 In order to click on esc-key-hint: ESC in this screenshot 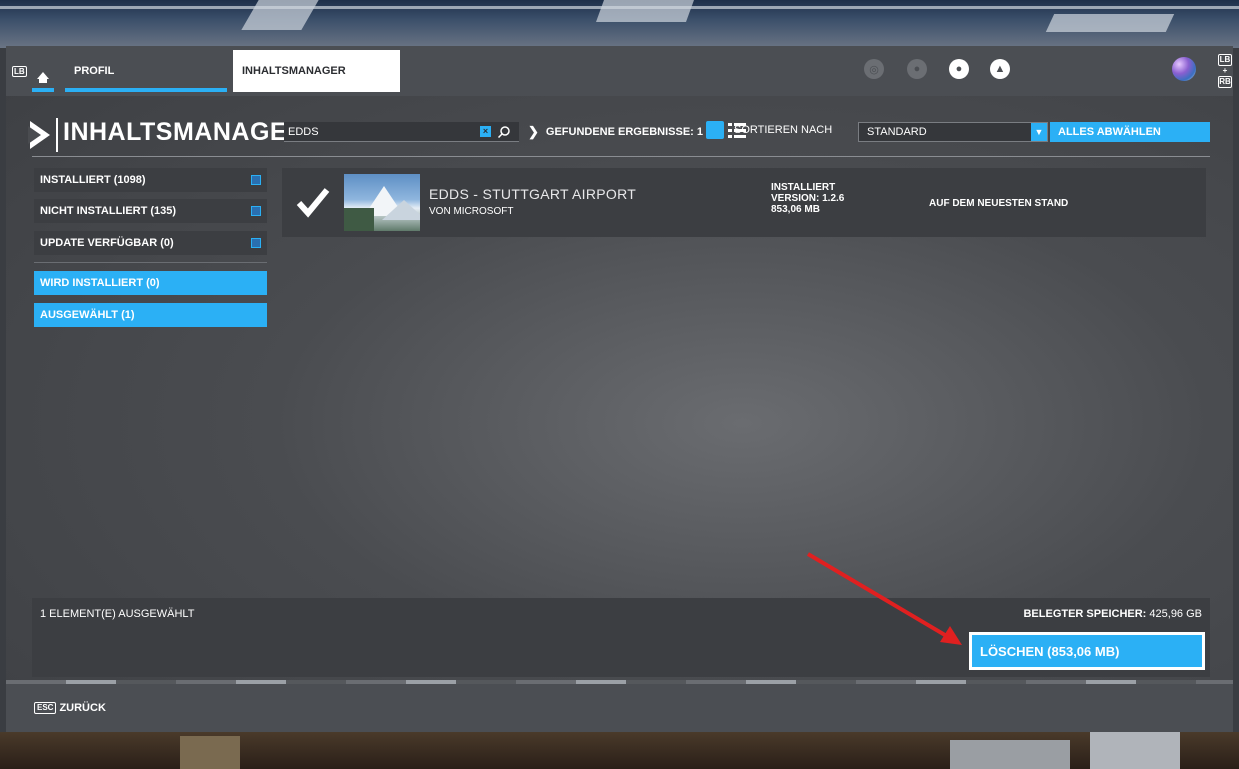, I will do `click(45, 708)`.